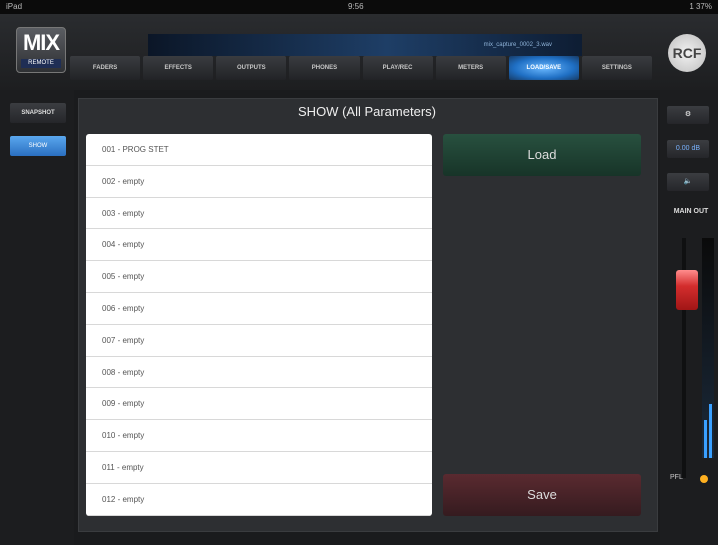 The height and width of the screenshot is (545, 718). I want to click on main-out-label: MAIN OUT, so click(691, 211).